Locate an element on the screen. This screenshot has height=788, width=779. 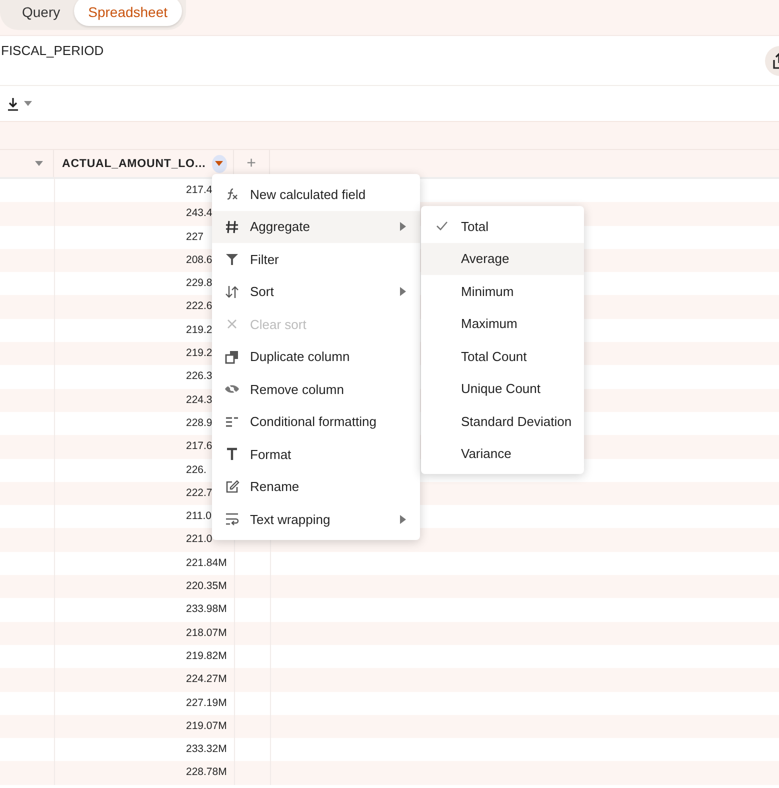
wrap-icon is located at coordinates (232, 519).